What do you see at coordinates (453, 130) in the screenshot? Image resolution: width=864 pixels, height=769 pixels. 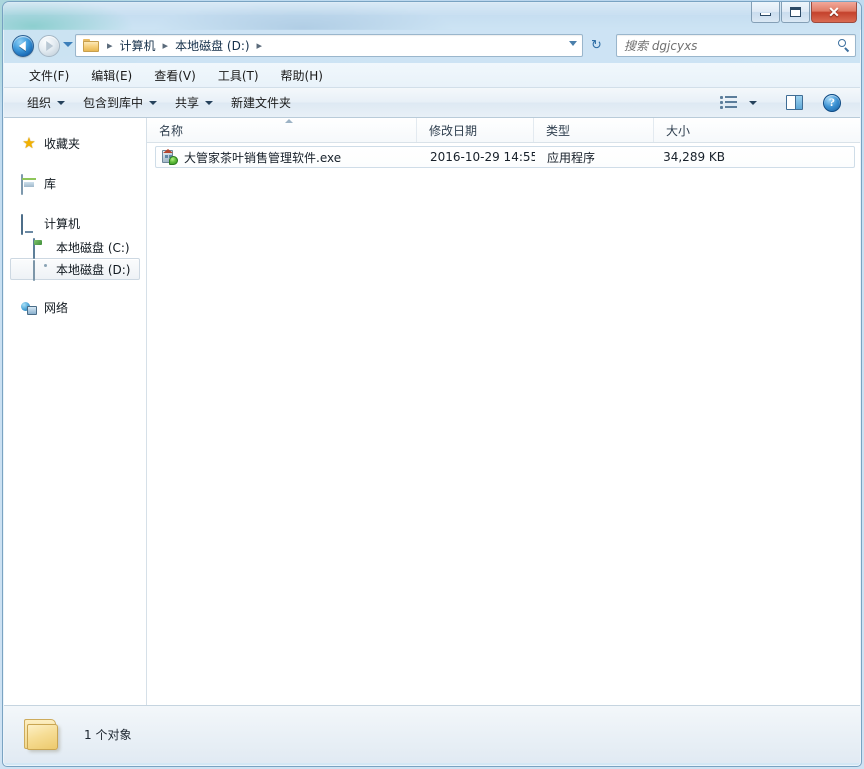 I see `column-header-label: 修改日期` at bounding box center [453, 130].